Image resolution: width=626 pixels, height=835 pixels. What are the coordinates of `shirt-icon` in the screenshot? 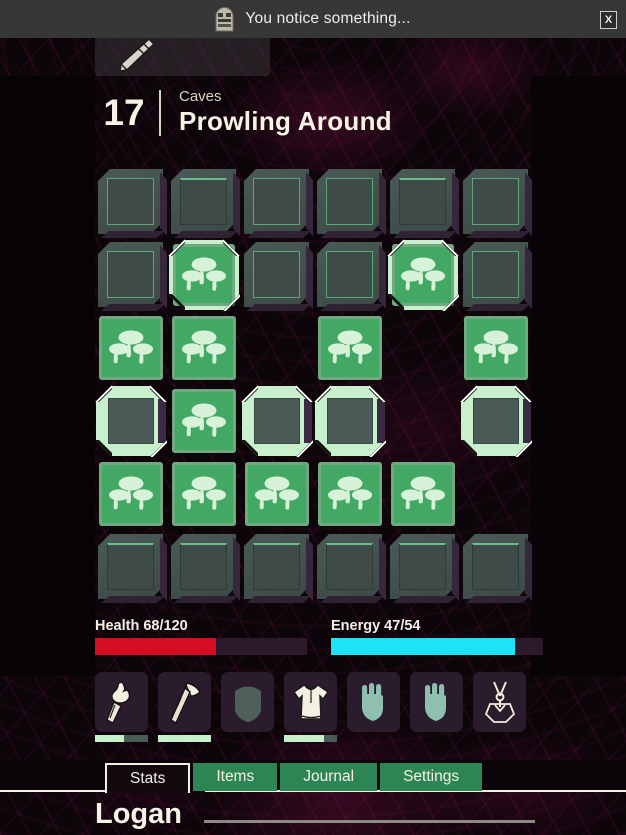 It's located at (310, 702).